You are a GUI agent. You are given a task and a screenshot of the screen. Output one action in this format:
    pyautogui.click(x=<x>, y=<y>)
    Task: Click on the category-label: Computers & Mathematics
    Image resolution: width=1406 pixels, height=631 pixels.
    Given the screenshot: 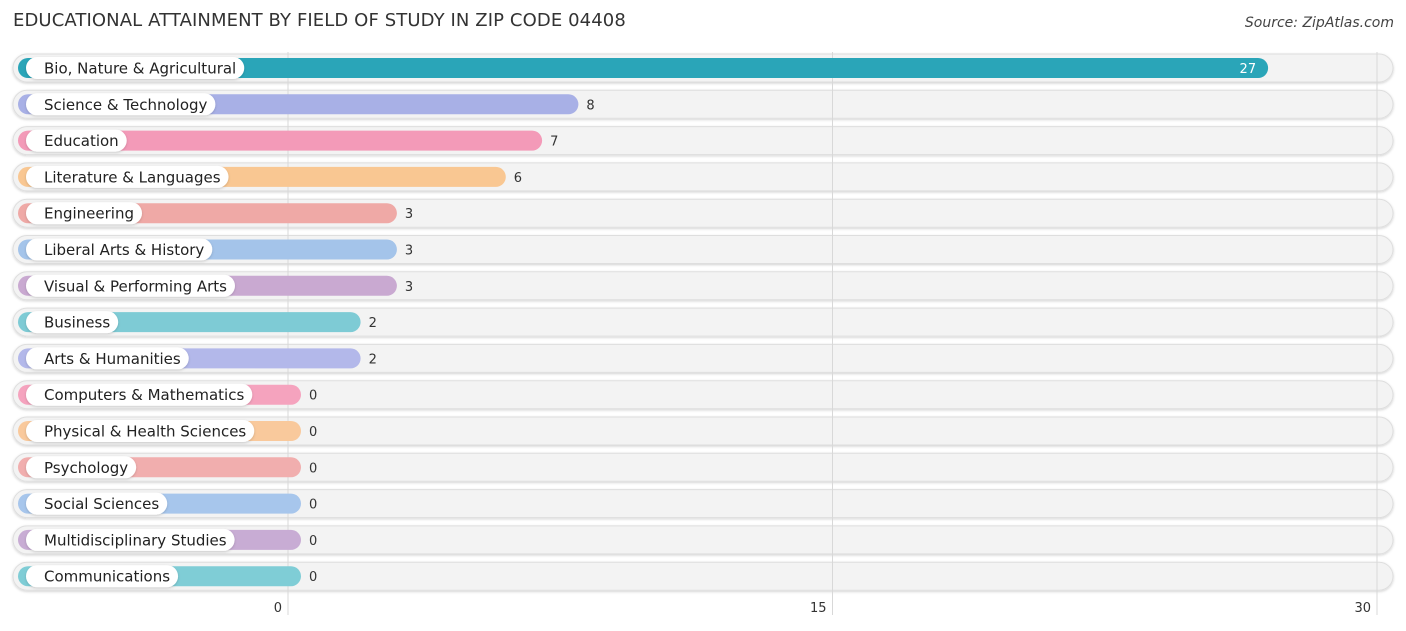 What is the action you would take?
    pyautogui.click(x=144, y=395)
    